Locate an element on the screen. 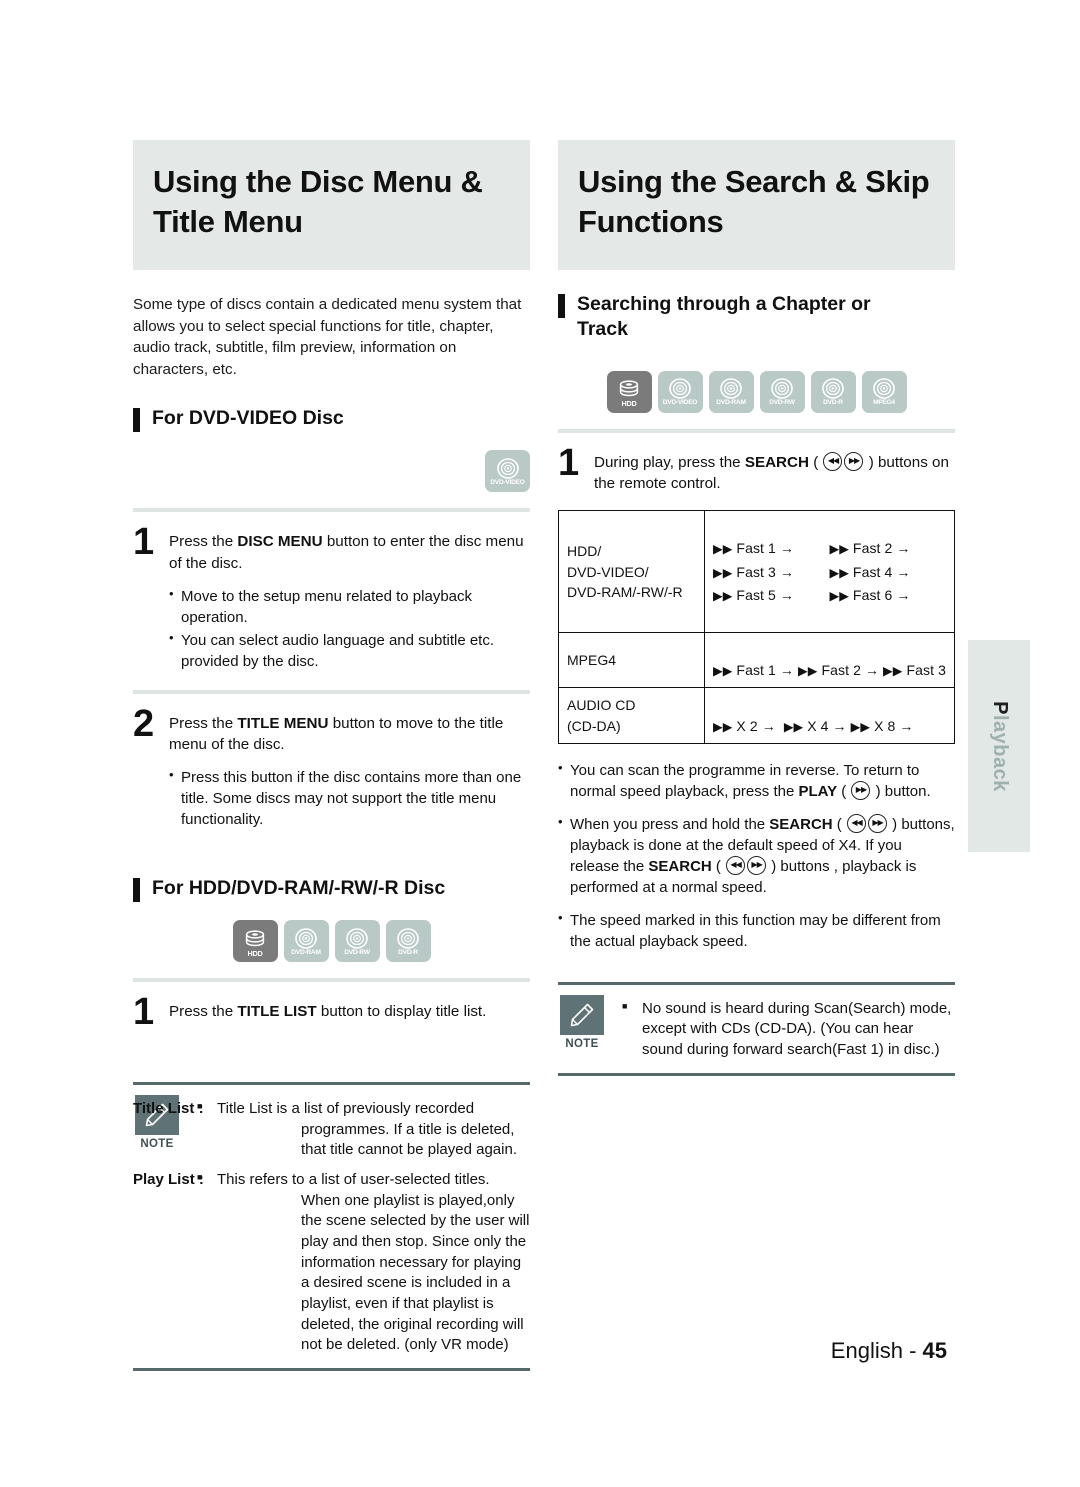  footer-language: English - is located at coordinates (876, 1350).